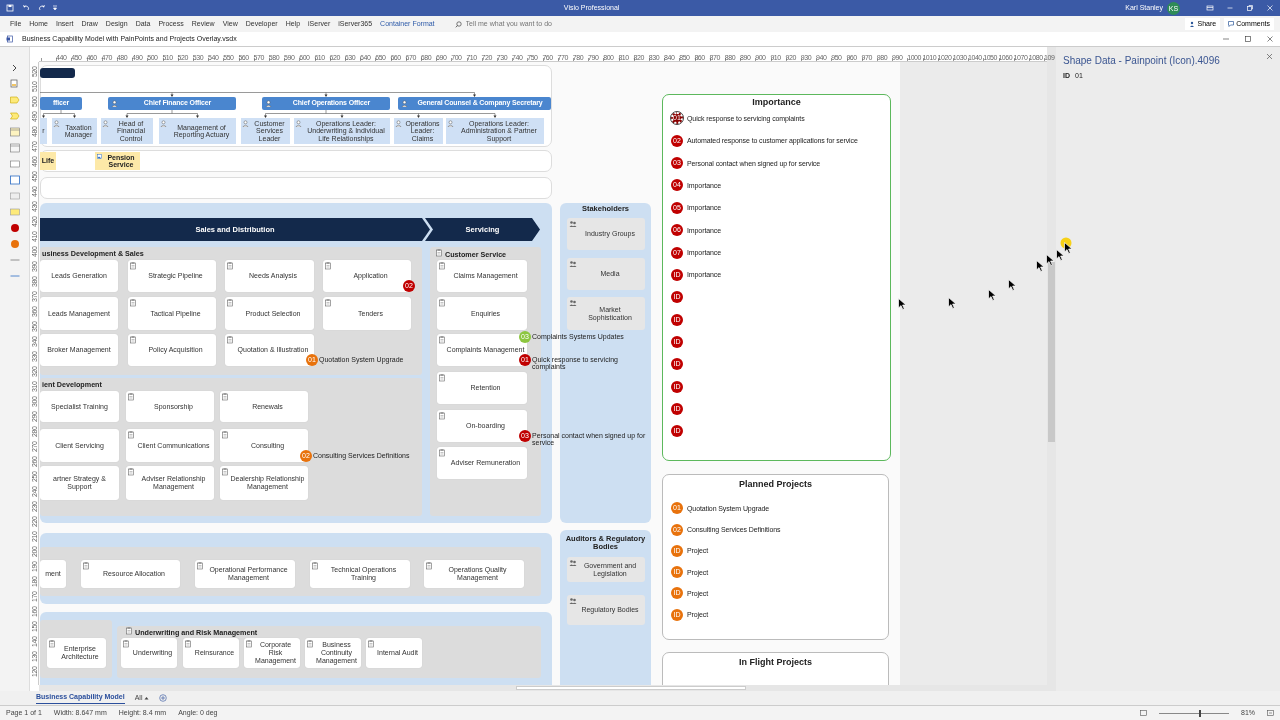 This screenshot has width=1280, height=720. What do you see at coordinates (1142, 61) in the screenshot?
I see `pane-title: Shape Data - Painpoint (Icon).4096` at bounding box center [1142, 61].